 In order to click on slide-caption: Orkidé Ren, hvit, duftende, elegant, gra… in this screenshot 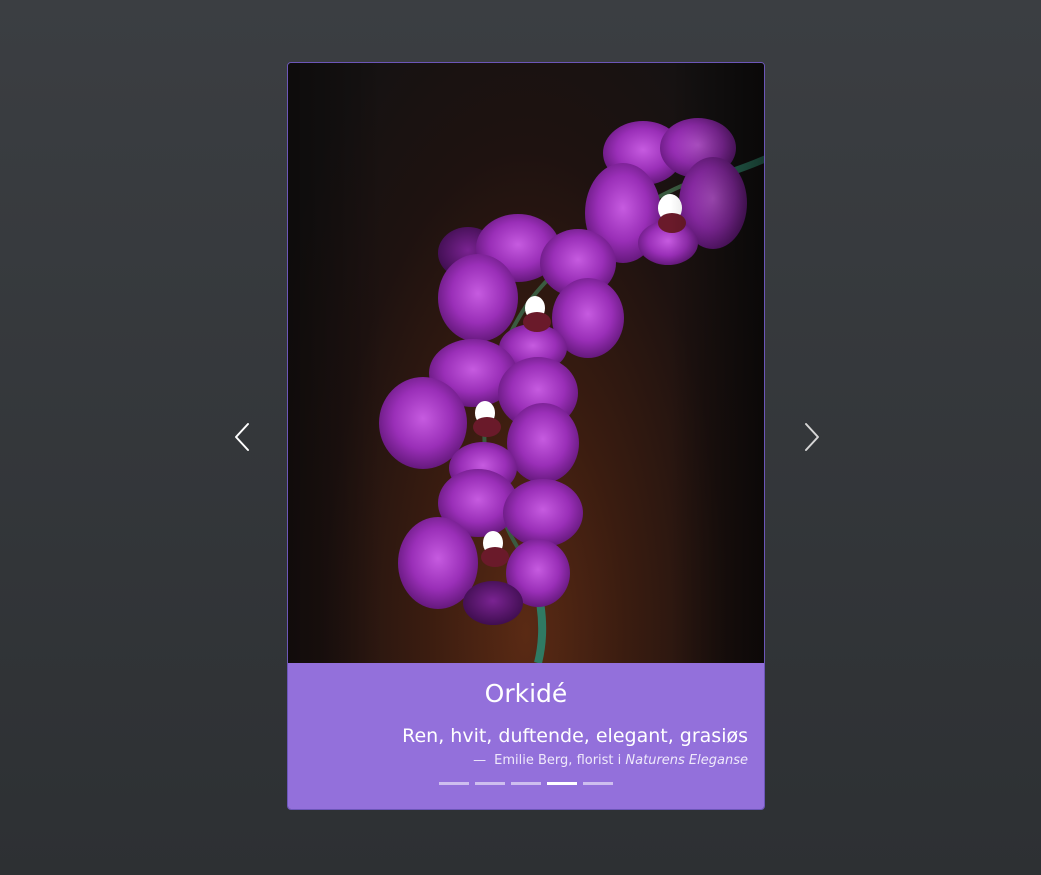, I will do `click(526, 736)`.